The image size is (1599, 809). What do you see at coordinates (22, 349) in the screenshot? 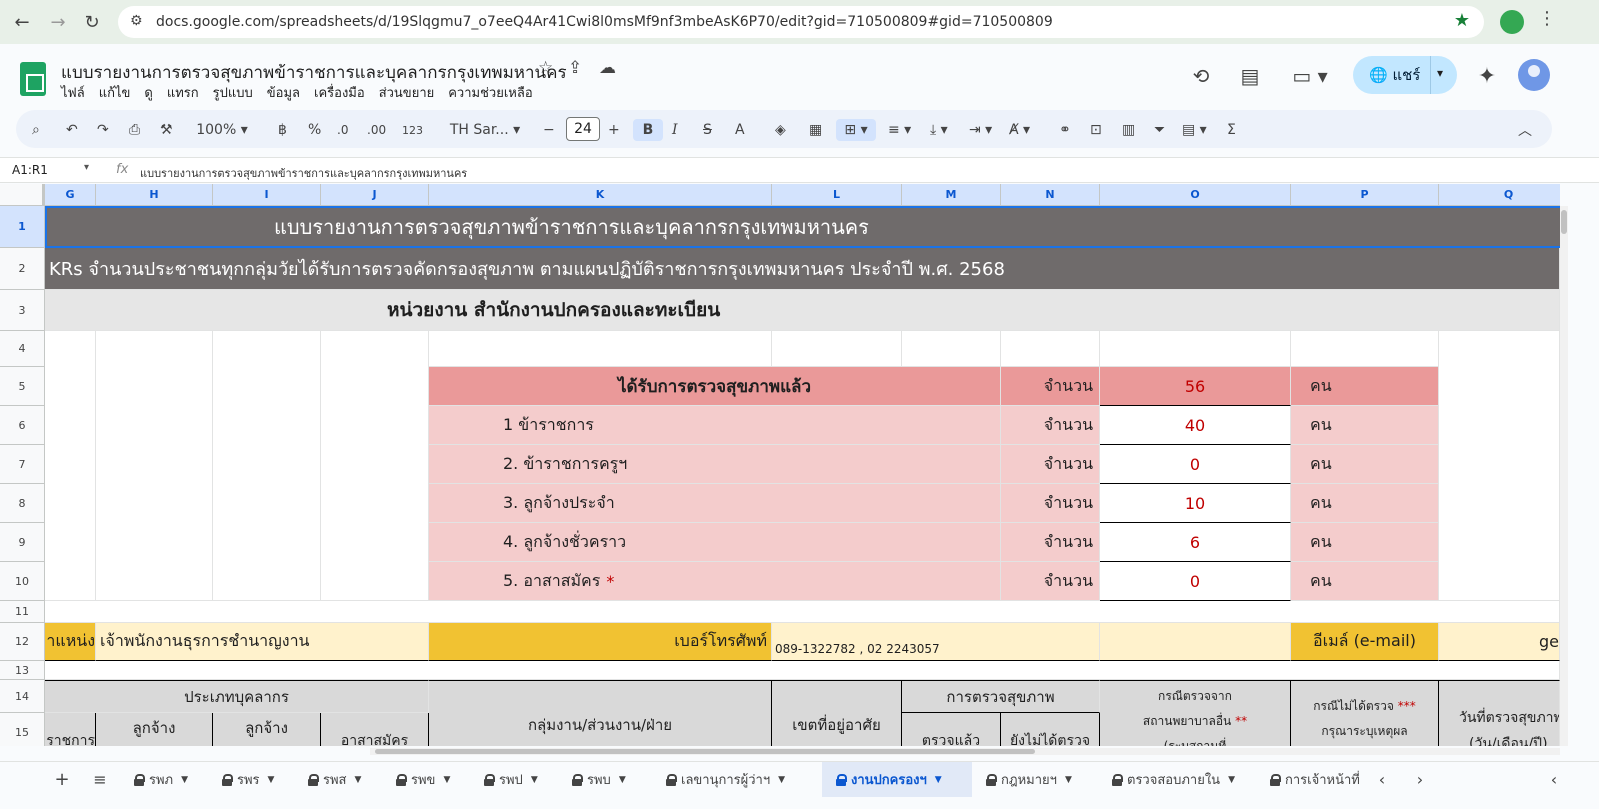
I see `row-header: 4` at bounding box center [22, 349].